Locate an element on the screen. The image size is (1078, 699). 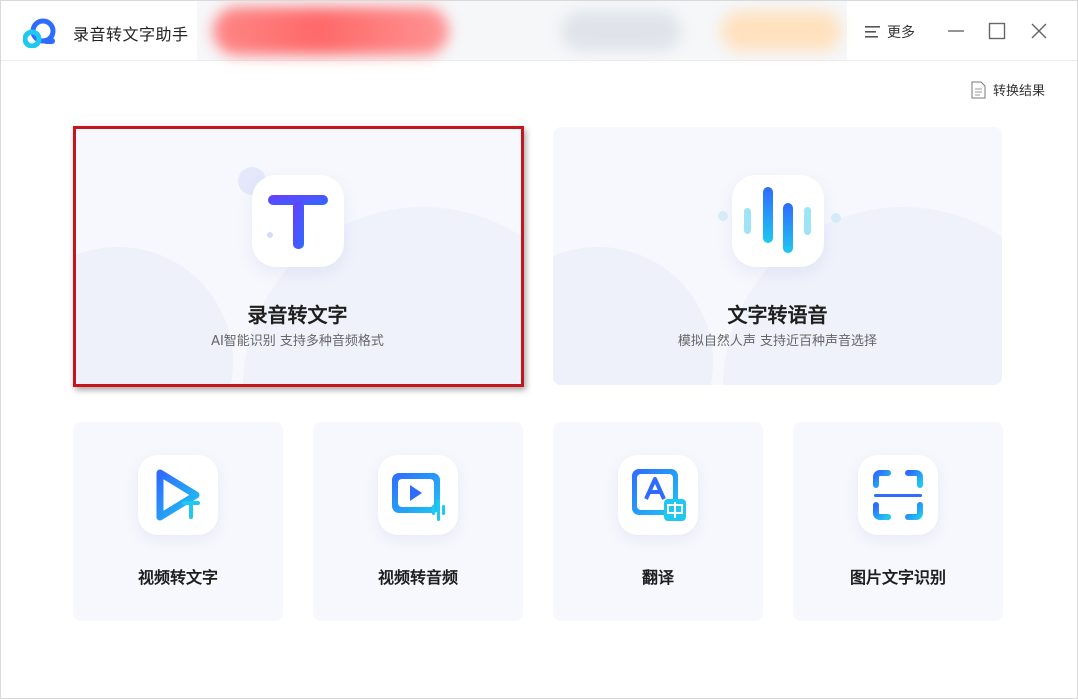
card-video-to-audio: 视频转音频 is located at coordinates (418, 521).